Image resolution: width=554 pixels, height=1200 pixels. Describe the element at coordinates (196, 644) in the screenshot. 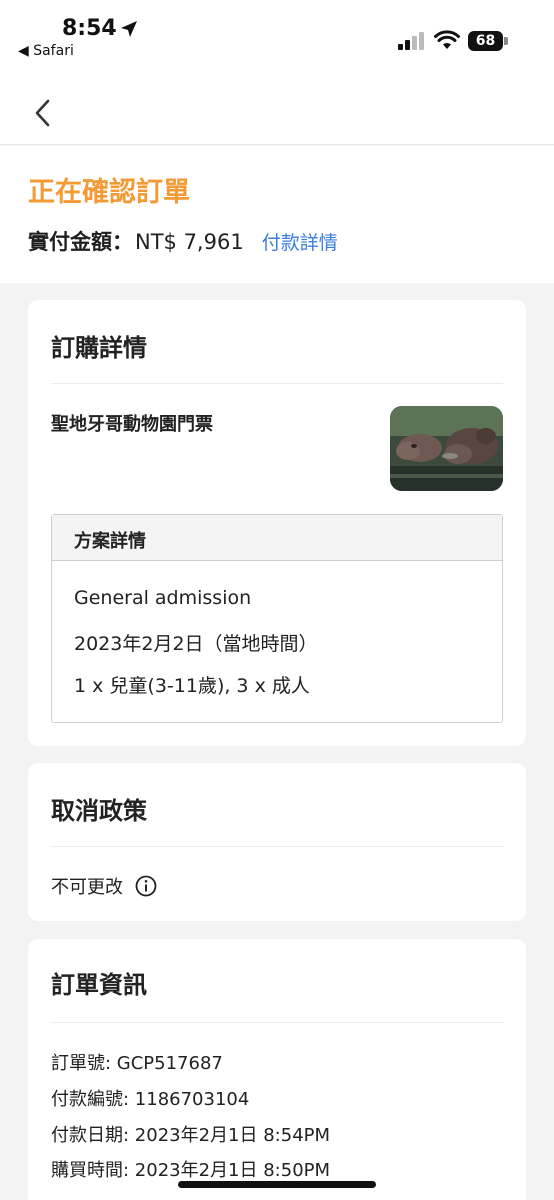

I see `plan-date: 2023年2月2日（當地時間）` at that location.